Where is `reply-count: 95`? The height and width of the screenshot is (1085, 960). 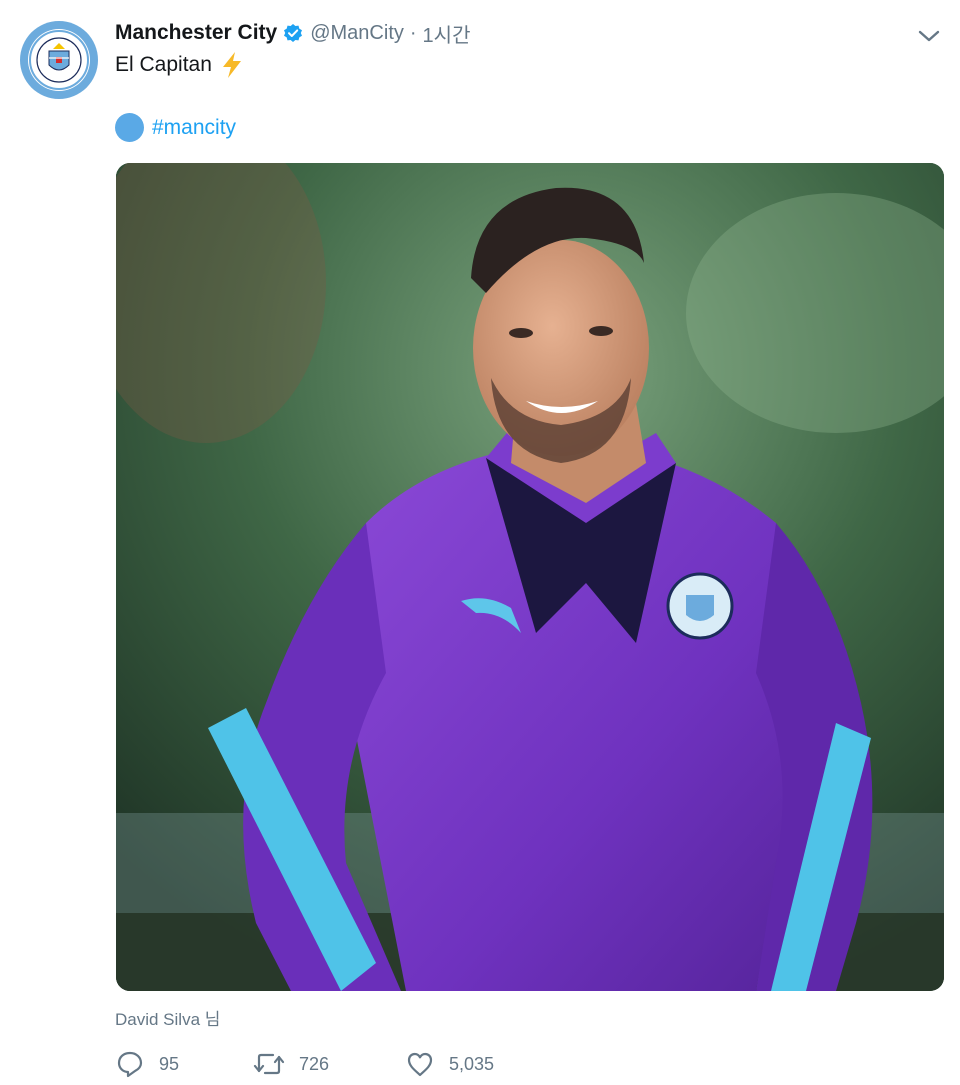 reply-count: 95 is located at coordinates (169, 1063).